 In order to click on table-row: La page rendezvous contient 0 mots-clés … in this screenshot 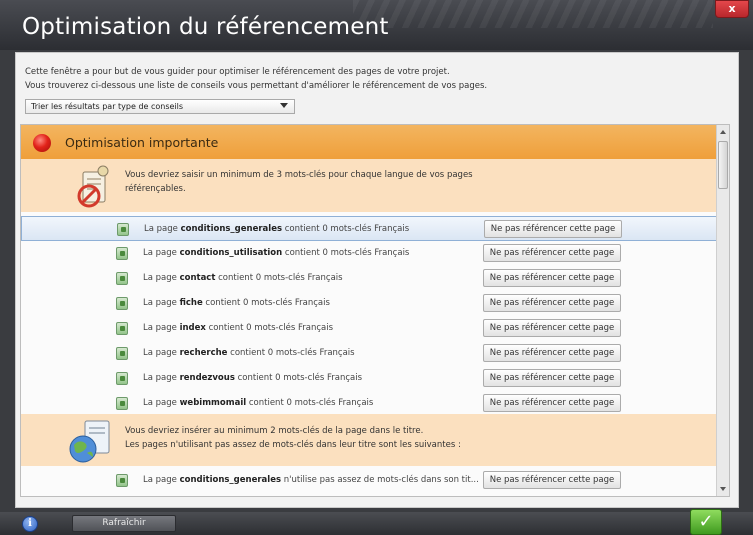, I will do `click(369, 378)`.